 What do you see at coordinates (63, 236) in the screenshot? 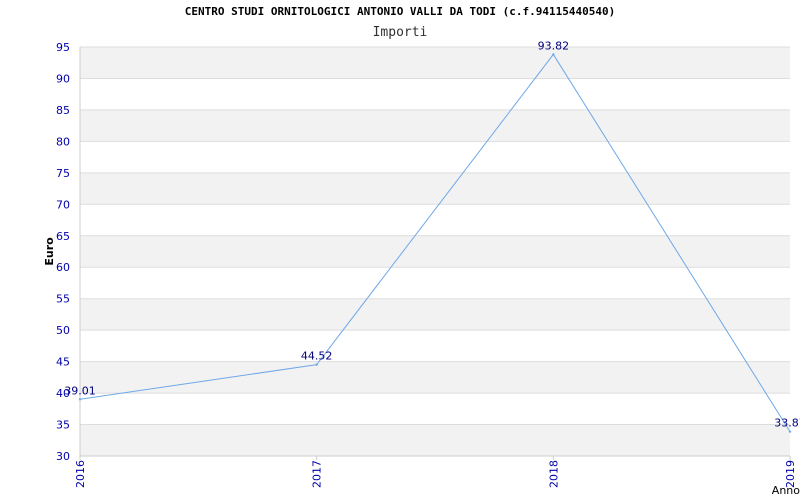
I see `y-tick-label: 65` at bounding box center [63, 236].